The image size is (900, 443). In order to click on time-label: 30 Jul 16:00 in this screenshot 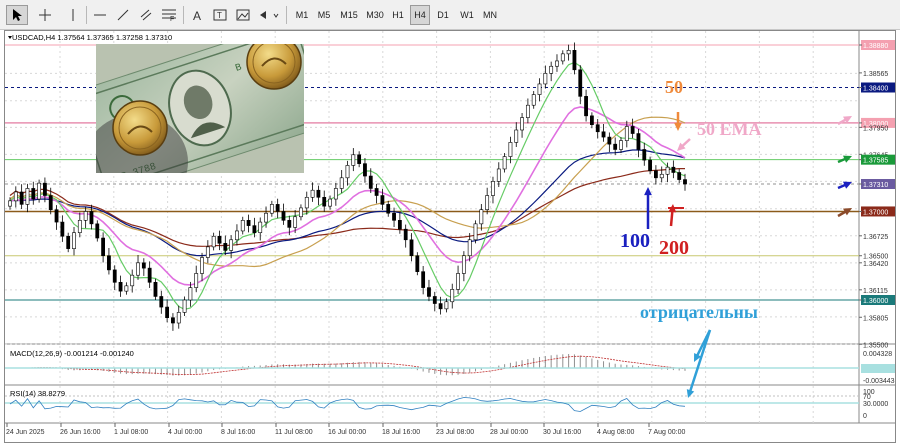, I will do `click(562, 432)`.